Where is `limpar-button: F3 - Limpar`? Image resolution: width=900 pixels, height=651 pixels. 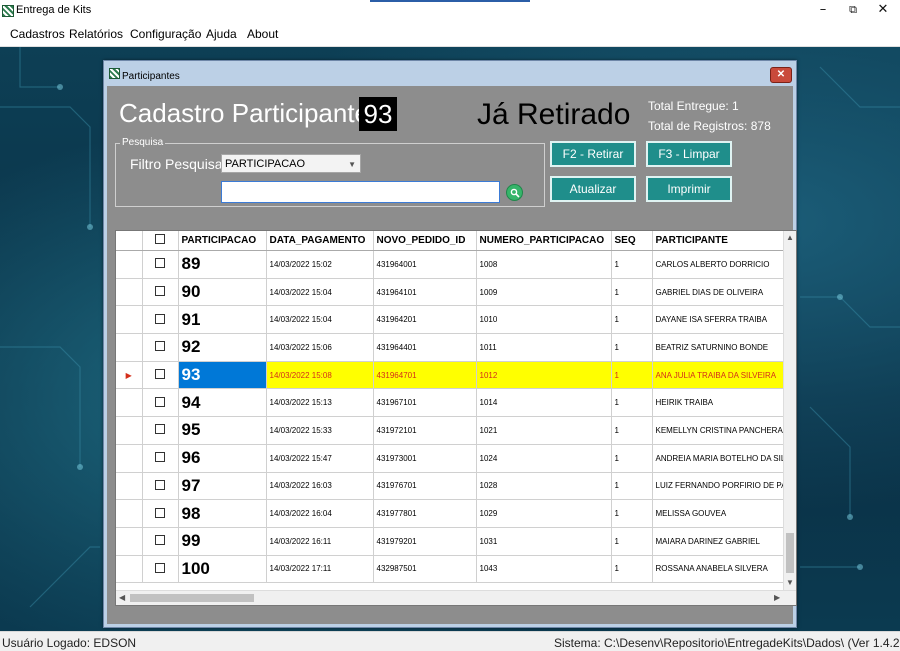
limpar-button: F3 - Limpar is located at coordinates (689, 154).